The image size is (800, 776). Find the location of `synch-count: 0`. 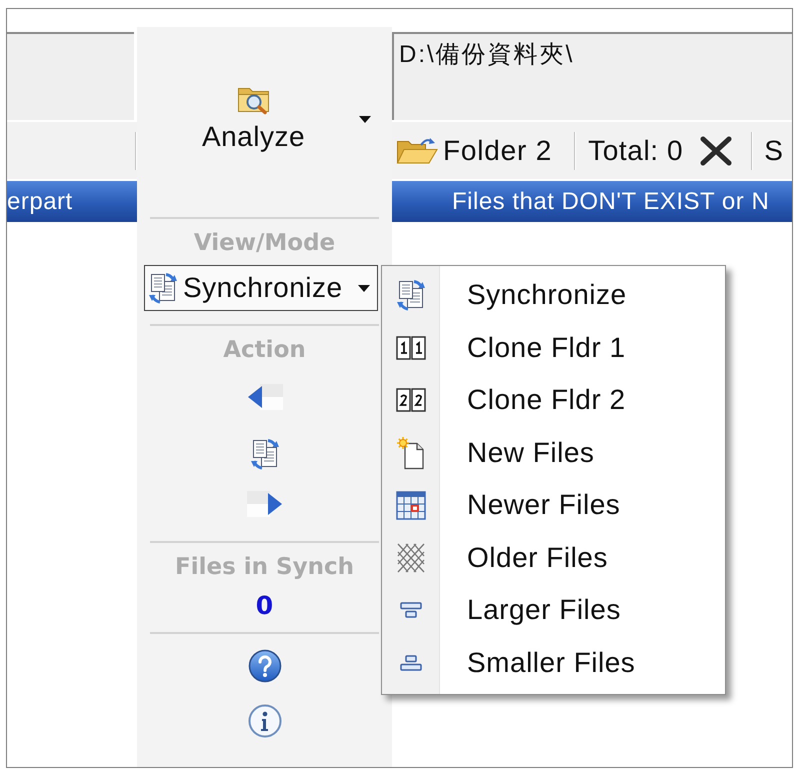

synch-count: 0 is located at coordinates (265, 606).